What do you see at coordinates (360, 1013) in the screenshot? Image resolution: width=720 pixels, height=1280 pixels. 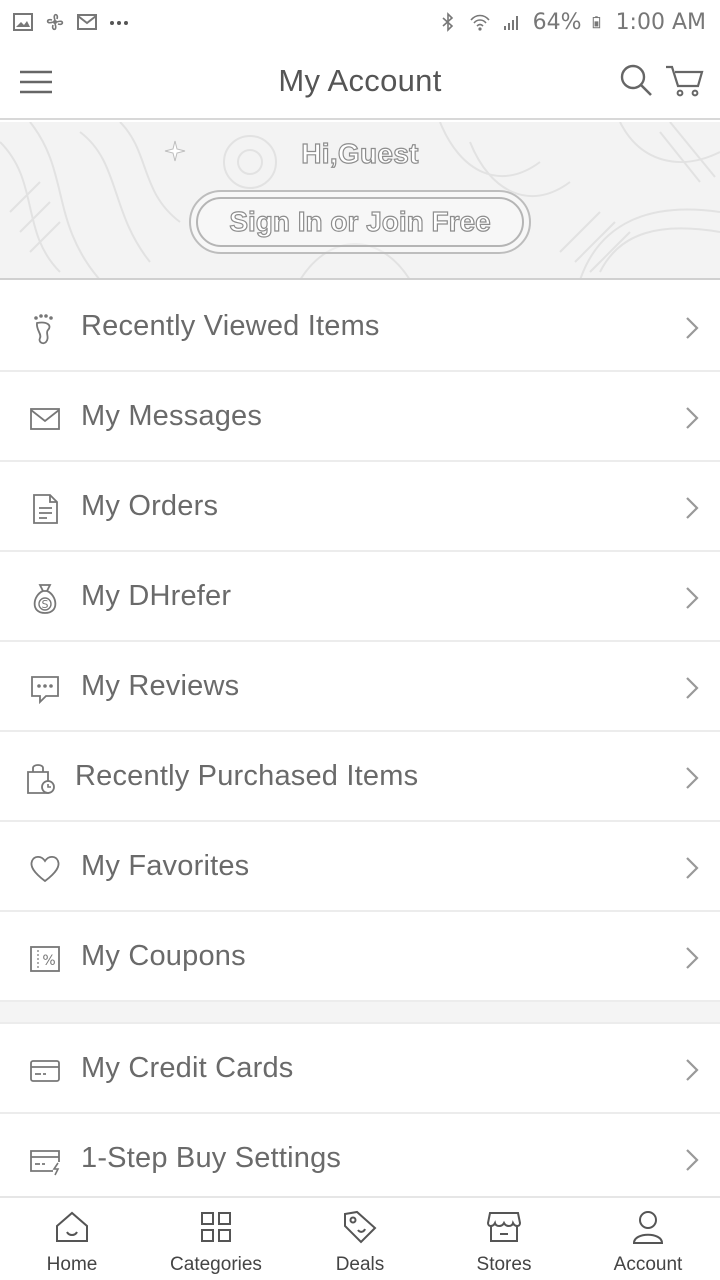 I see `section-divider` at bounding box center [360, 1013].